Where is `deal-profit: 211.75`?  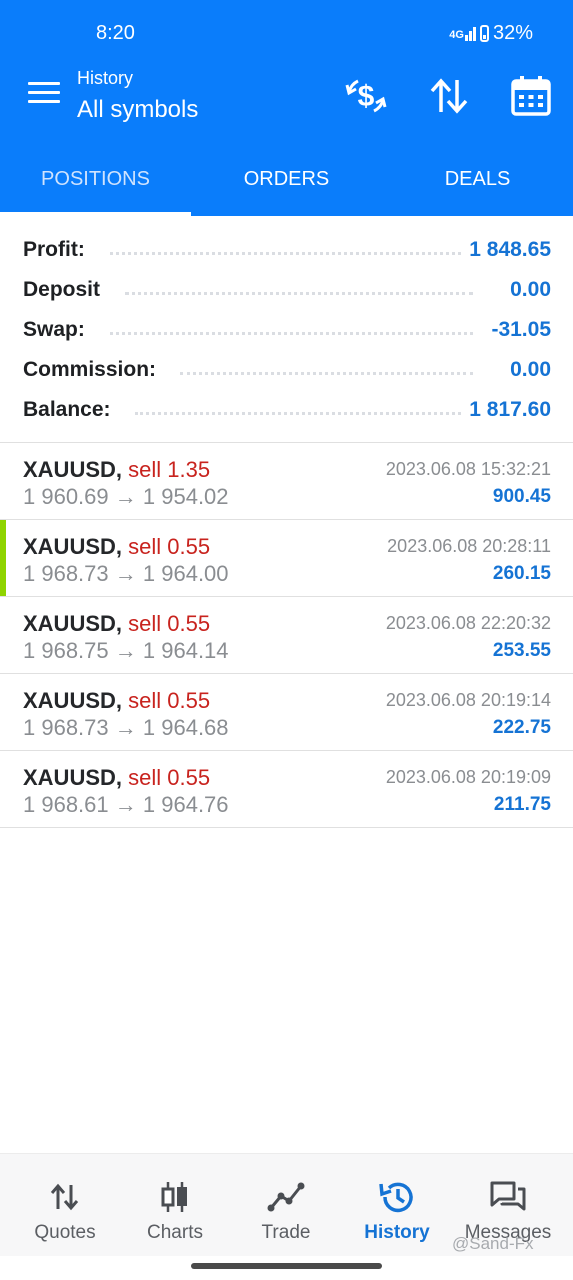
deal-profit: 211.75 is located at coordinates (522, 804).